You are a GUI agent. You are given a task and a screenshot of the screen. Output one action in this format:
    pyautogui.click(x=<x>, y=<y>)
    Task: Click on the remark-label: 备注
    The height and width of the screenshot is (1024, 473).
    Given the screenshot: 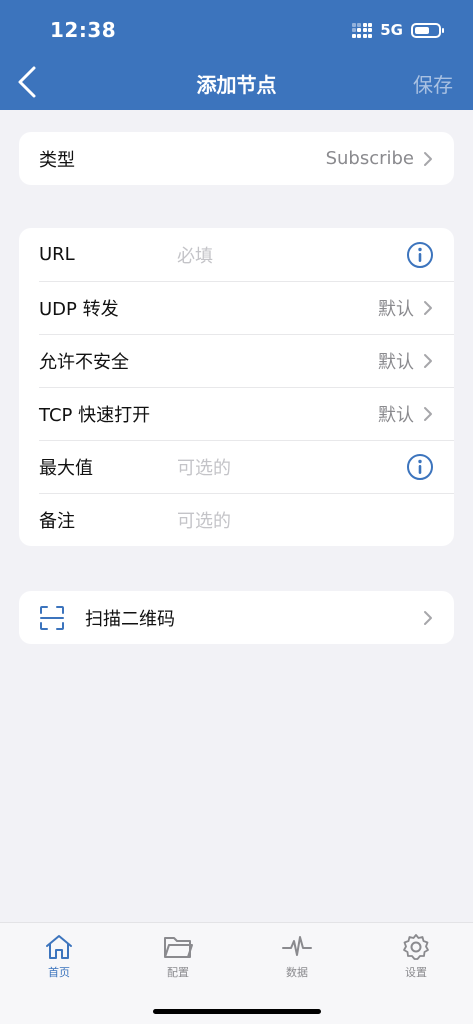 What is the action you would take?
    pyautogui.click(x=57, y=521)
    